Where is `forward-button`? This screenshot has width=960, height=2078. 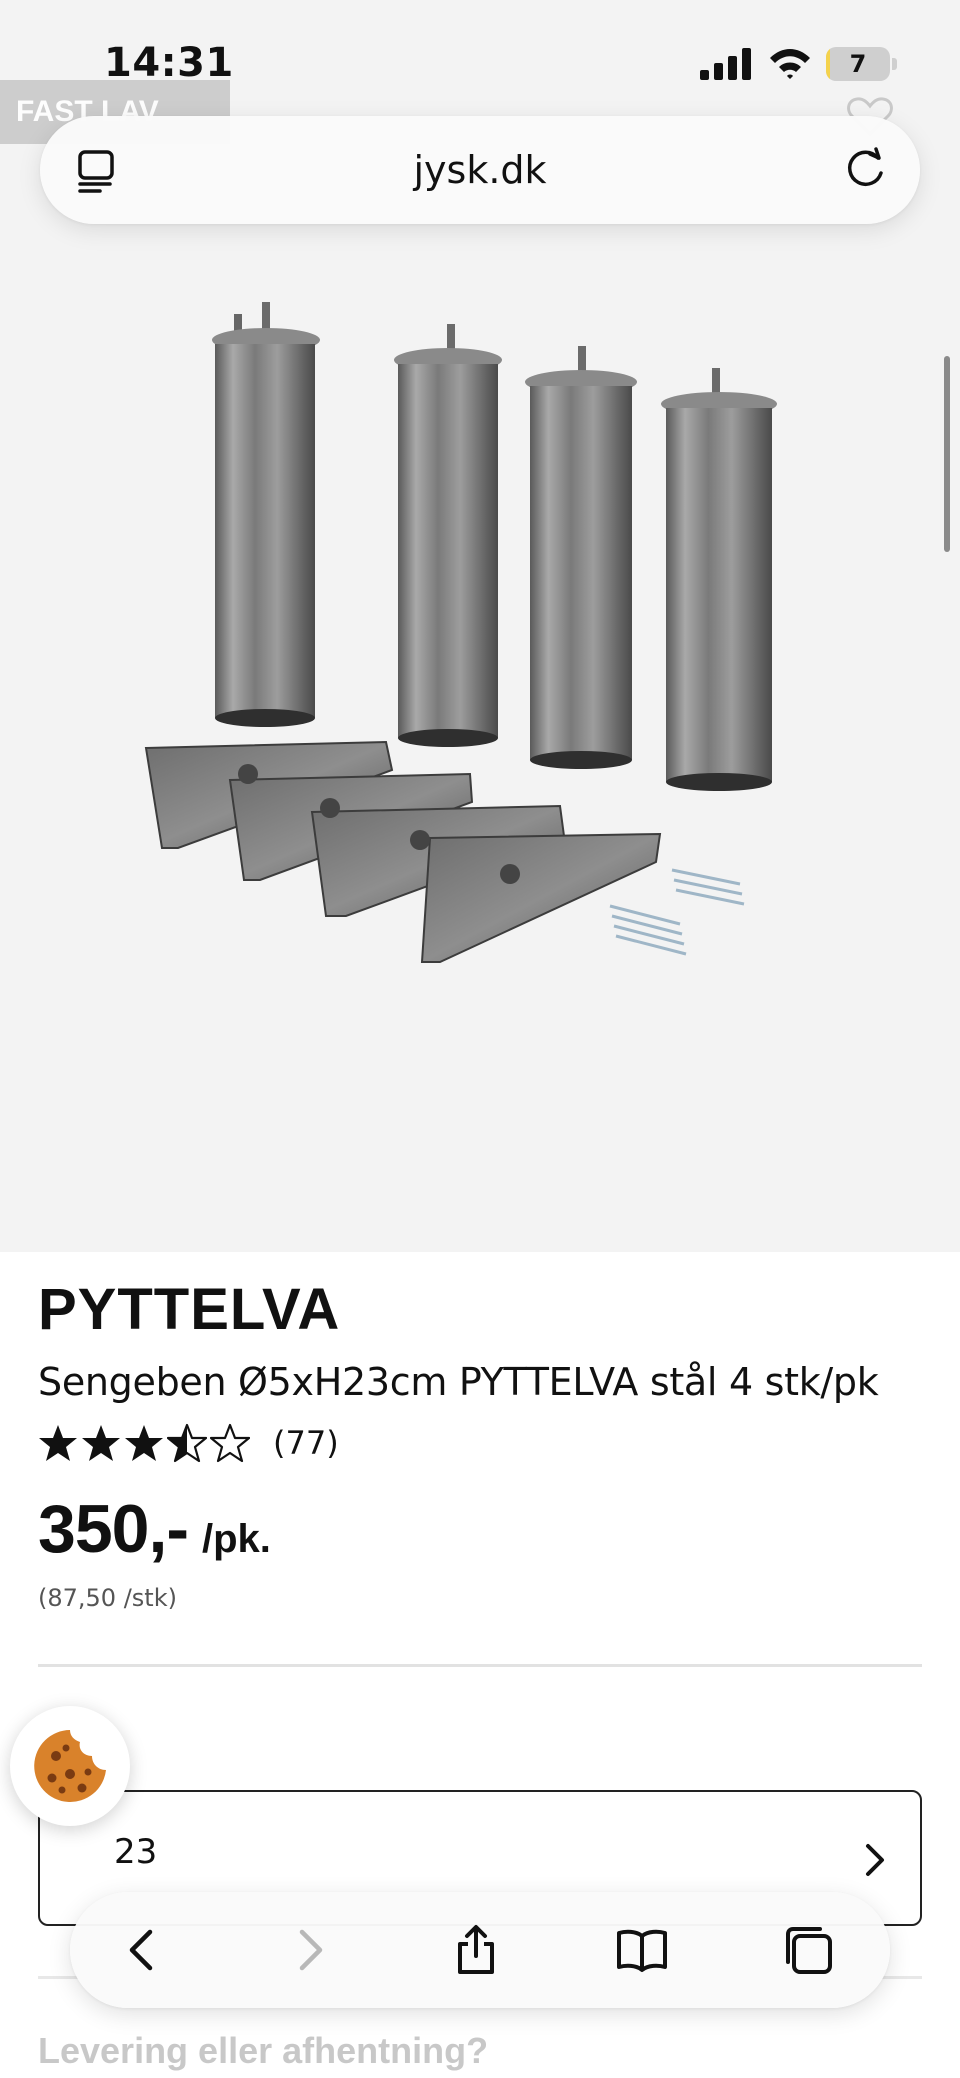 forward-button is located at coordinates (308, 1950).